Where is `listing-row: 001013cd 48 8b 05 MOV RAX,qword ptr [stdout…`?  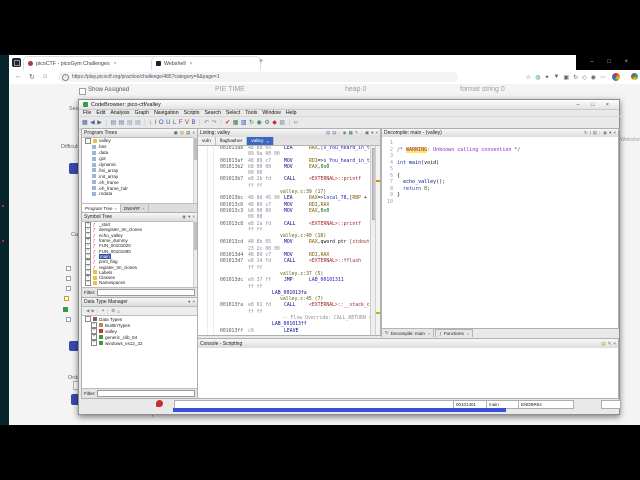 listing-row: 001013cd 48 8b 05 MOV RAX,qword ptr [stdout… is located at coordinates (284, 243).